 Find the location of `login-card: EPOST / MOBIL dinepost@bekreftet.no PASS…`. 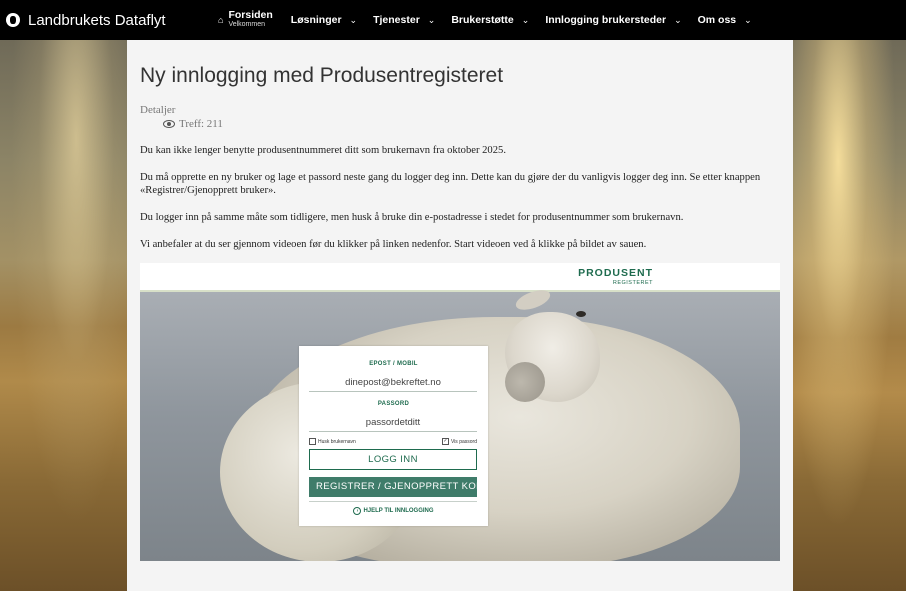

login-card: EPOST / MOBIL dinepost@bekreftet.no PASS… is located at coordinates (393, 436).